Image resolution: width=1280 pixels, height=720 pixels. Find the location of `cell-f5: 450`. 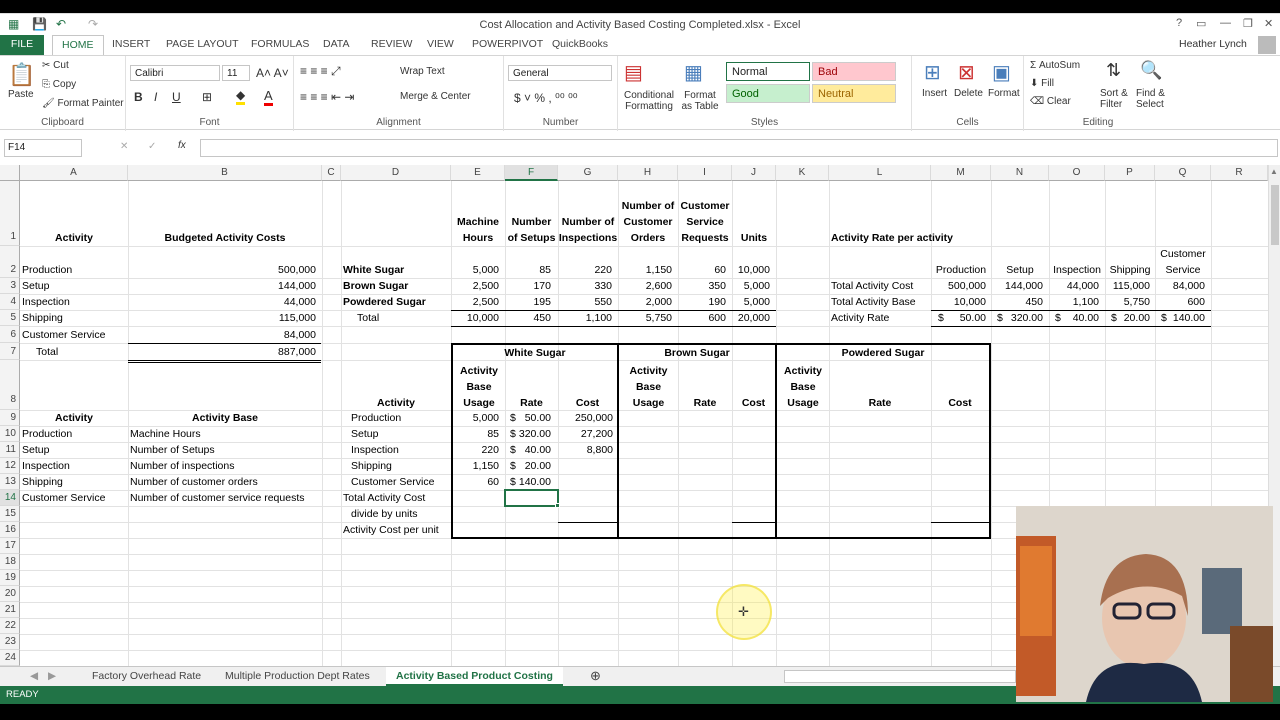

cell-f5: 450 is located at coordinates (528, 318).